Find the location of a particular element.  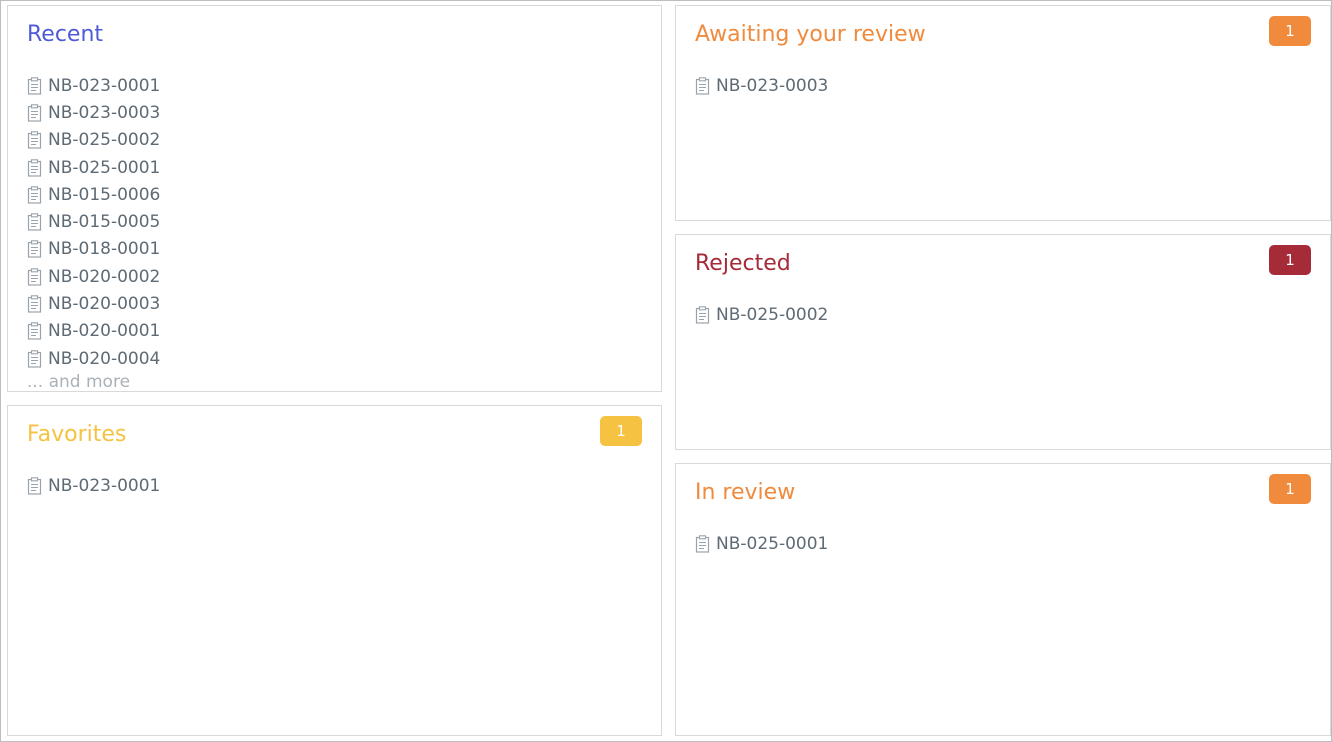

favorites-count-badge: 1 is located at coordinates (621, 431).